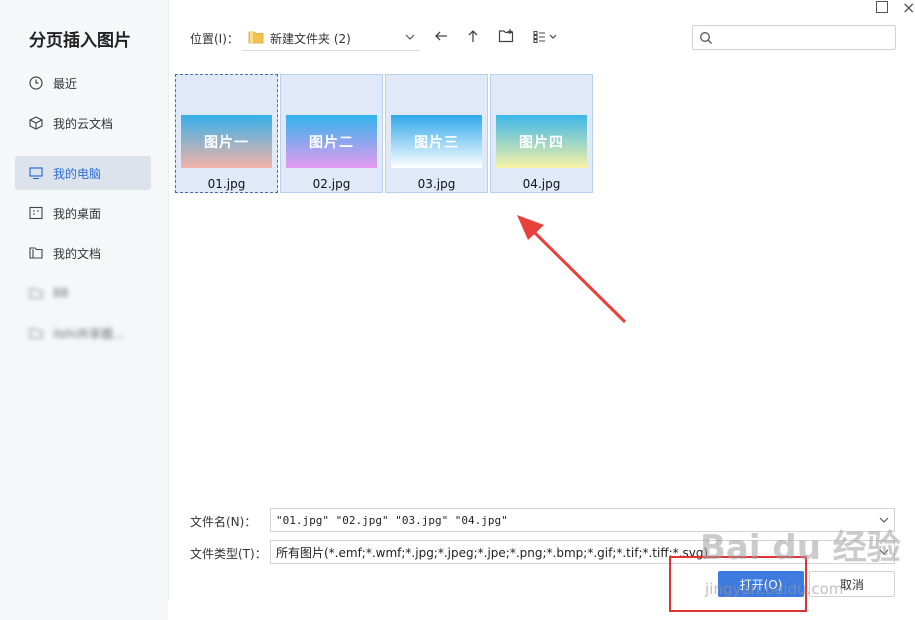 The width and height of the screenshot is (915, 620). I want to click on file-thumbnail: 图片四, so click(541, 141).